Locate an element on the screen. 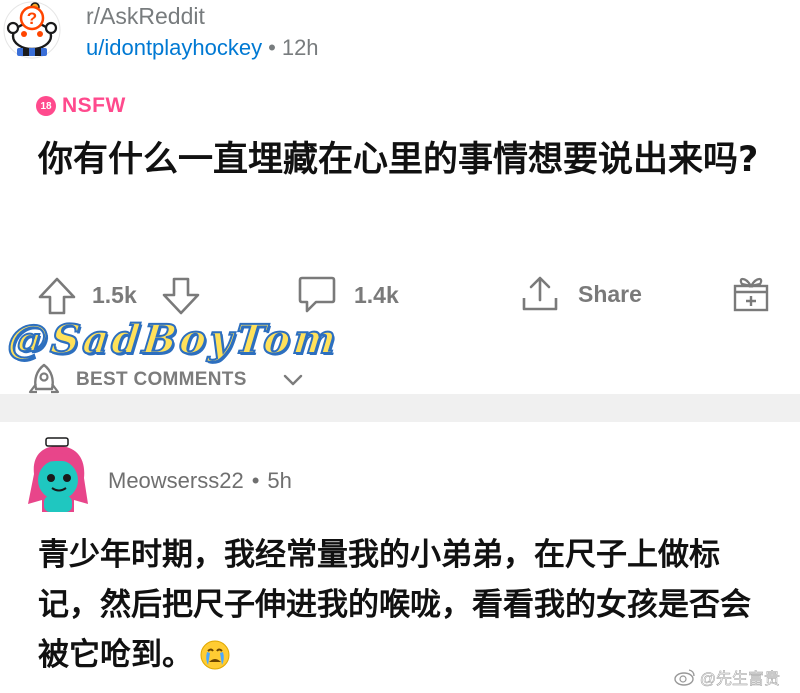  post-title: 你有什么一直埋藏在心里的事情想要说出来吗? is located at coordinates (403, 160).